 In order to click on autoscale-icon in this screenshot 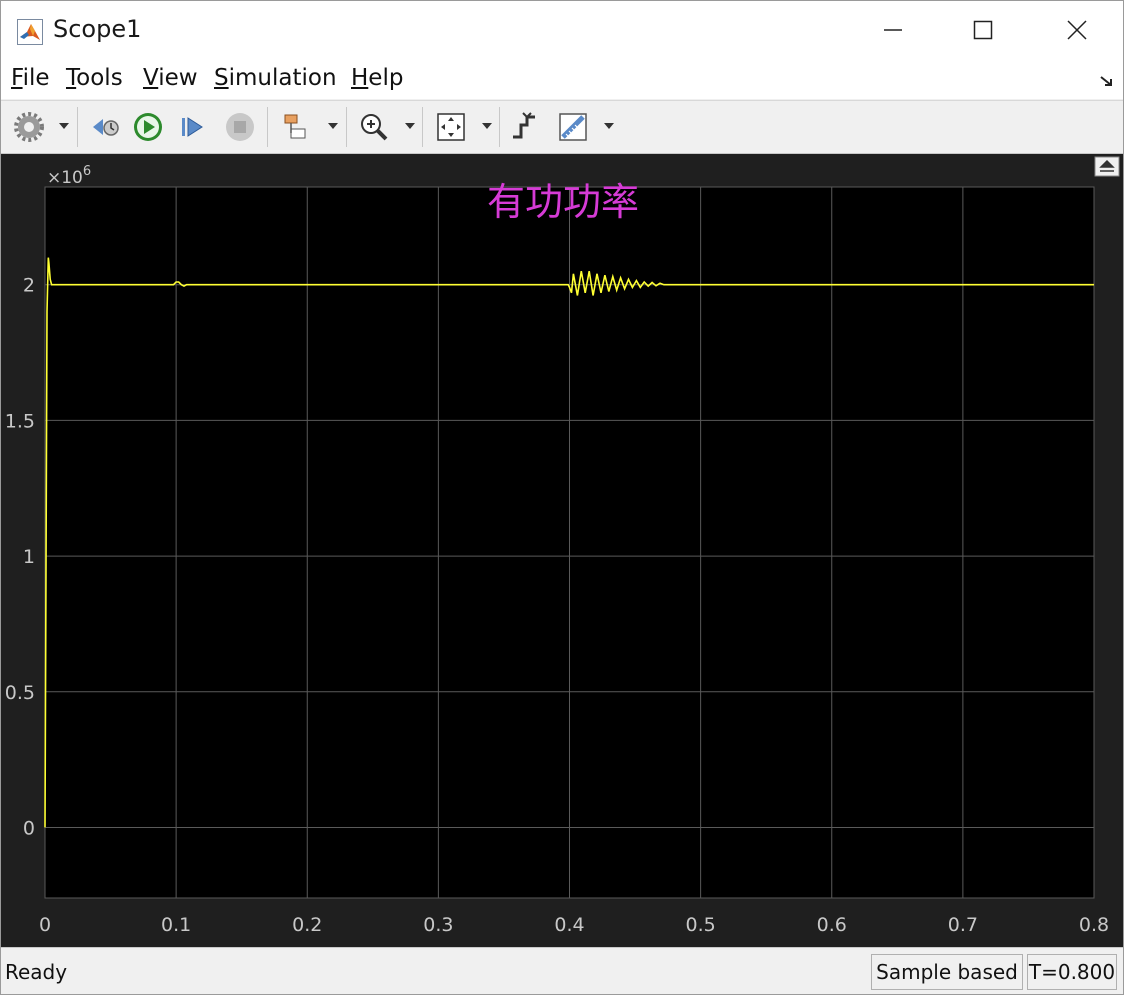, I will do `click(451, 127)`.